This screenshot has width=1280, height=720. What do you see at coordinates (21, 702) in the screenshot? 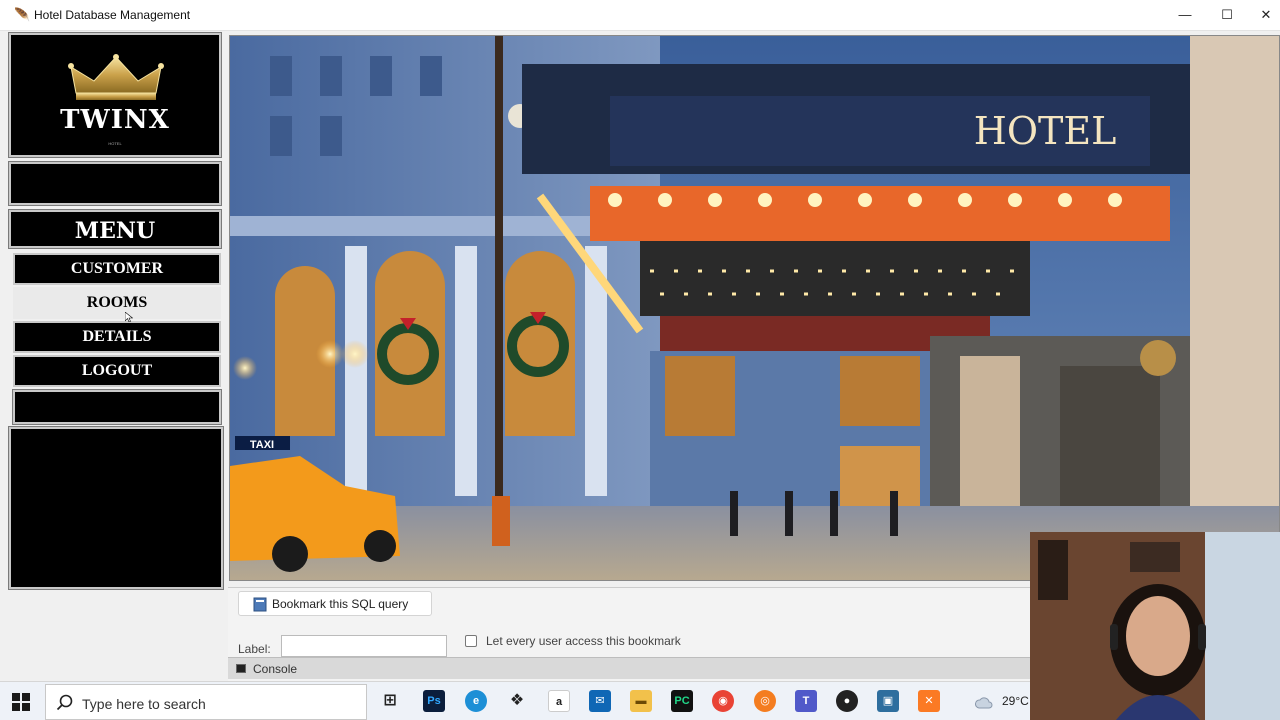
I see `windows-start-icon` at bounding box center [21, 702].